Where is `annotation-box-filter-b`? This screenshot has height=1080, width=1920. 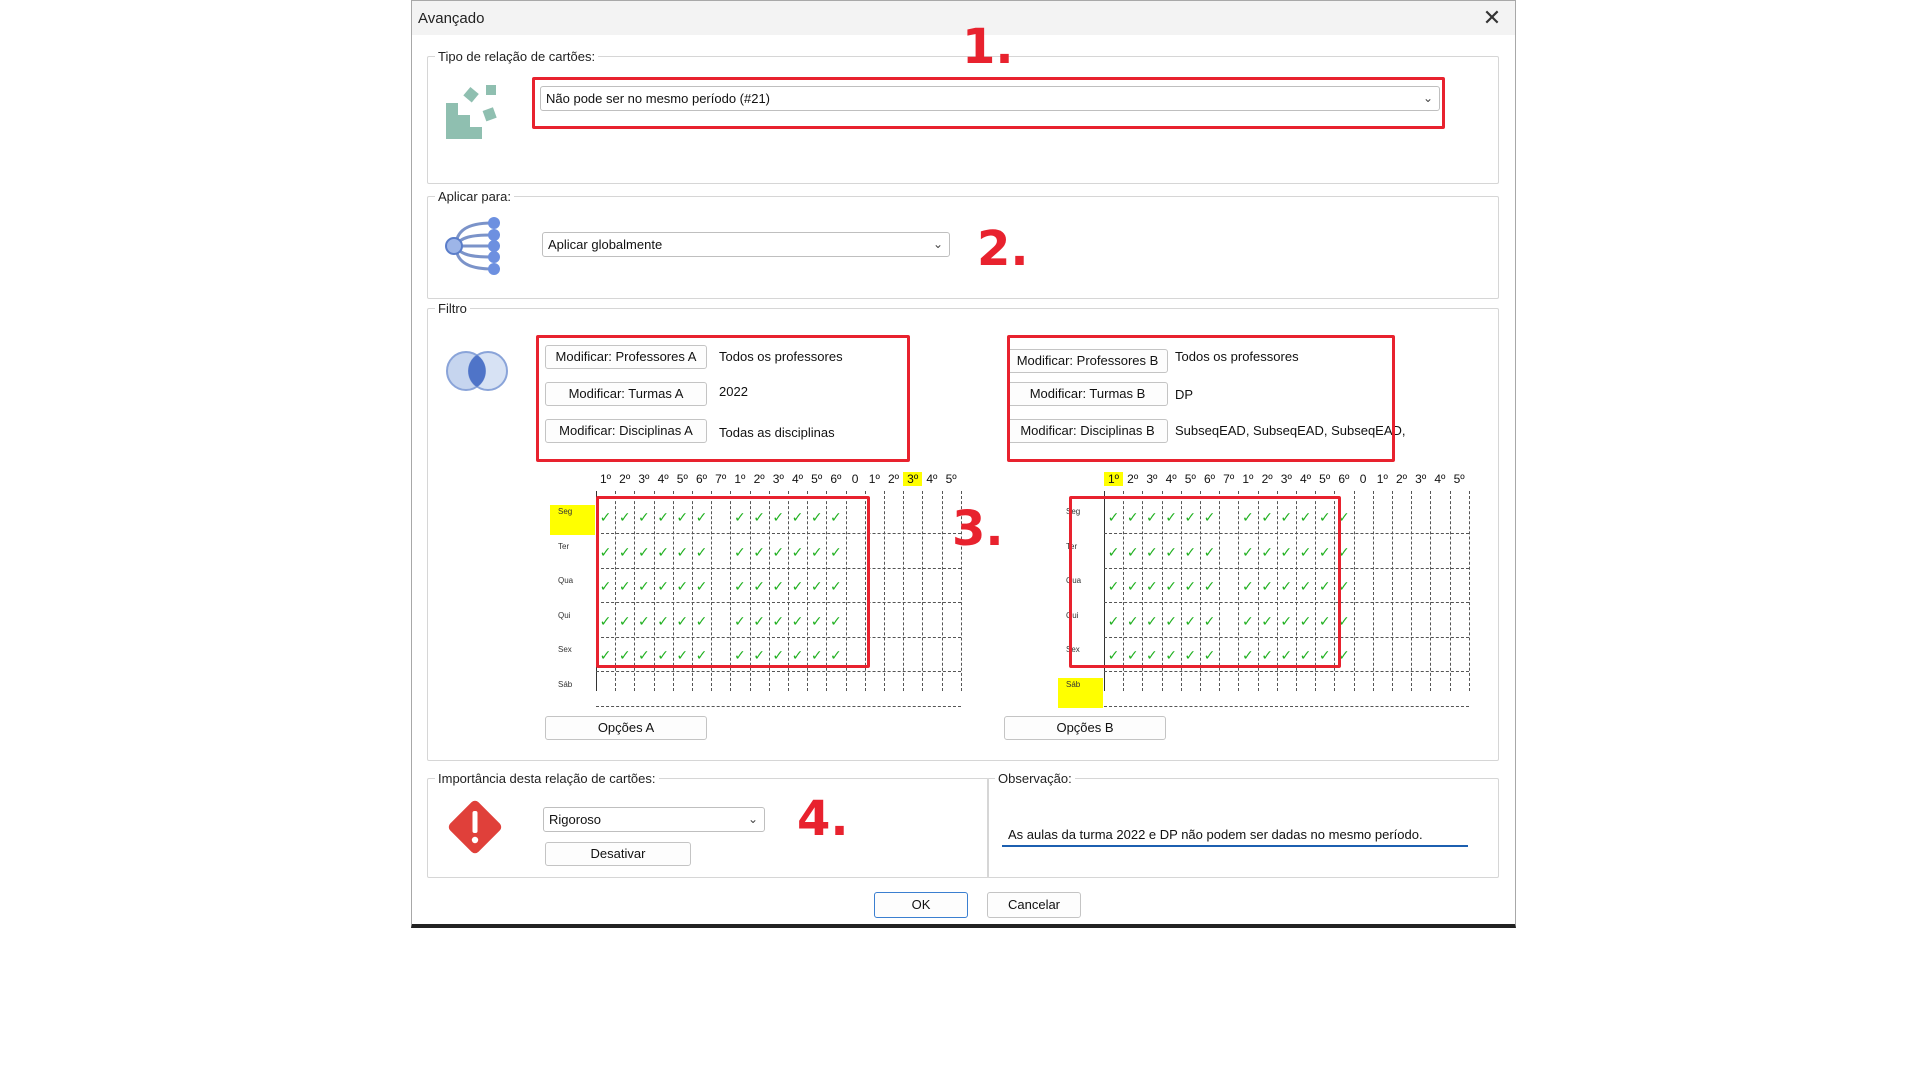 annotation-box-filter-b is located at coordinates (1201, 398).